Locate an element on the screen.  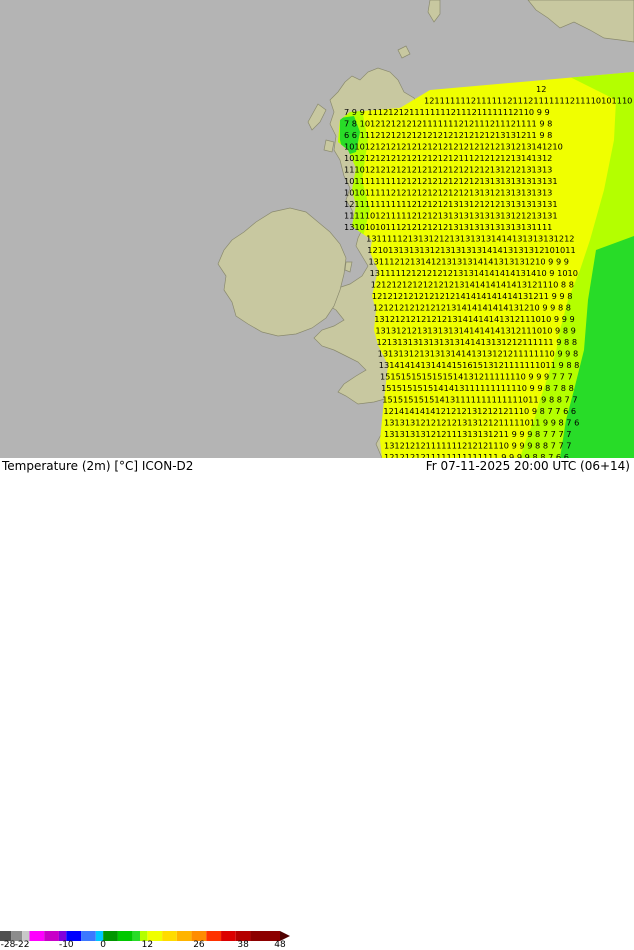
value-row: 1313131213131314141313121211111110 9 9 8 is located at coordinates (478, 354).